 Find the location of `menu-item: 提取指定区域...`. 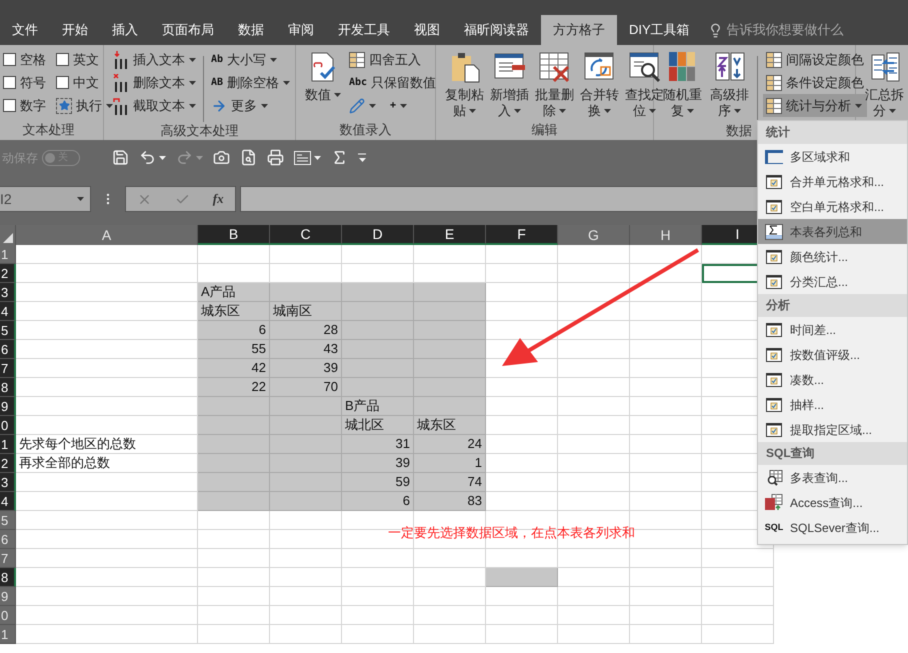

menu-item: 提取指定区域... is located at coordinates (832, 429).